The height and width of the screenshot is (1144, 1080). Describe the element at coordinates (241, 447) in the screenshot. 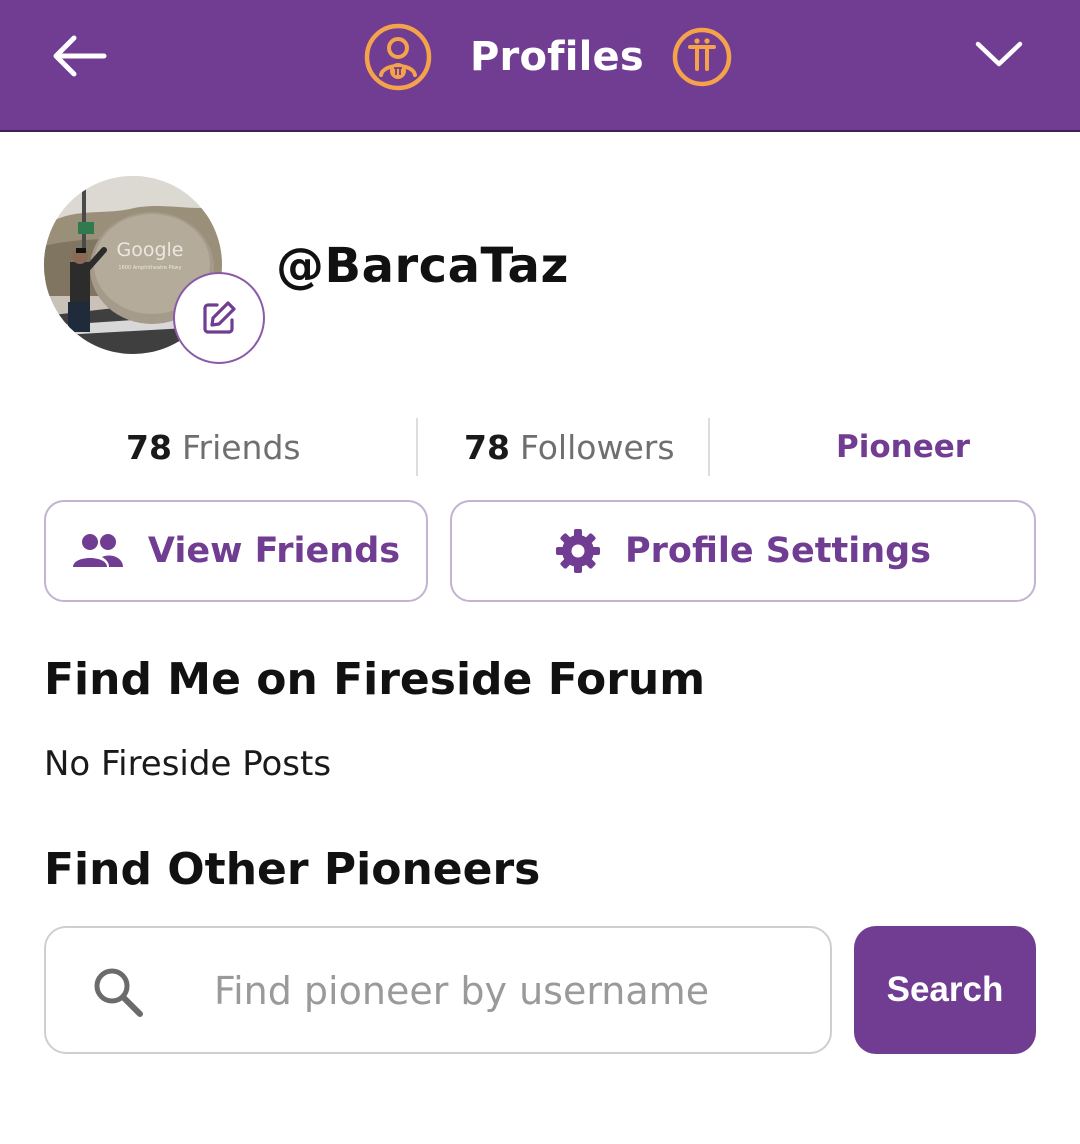

I see `friends-label: Friends` at that location.